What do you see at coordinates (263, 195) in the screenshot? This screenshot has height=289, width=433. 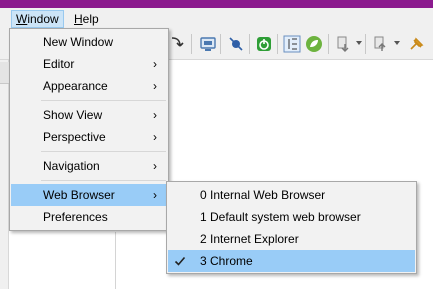 I see `browser-item-label: 0 Internal Web Browser` at bounding box center [263, 195].